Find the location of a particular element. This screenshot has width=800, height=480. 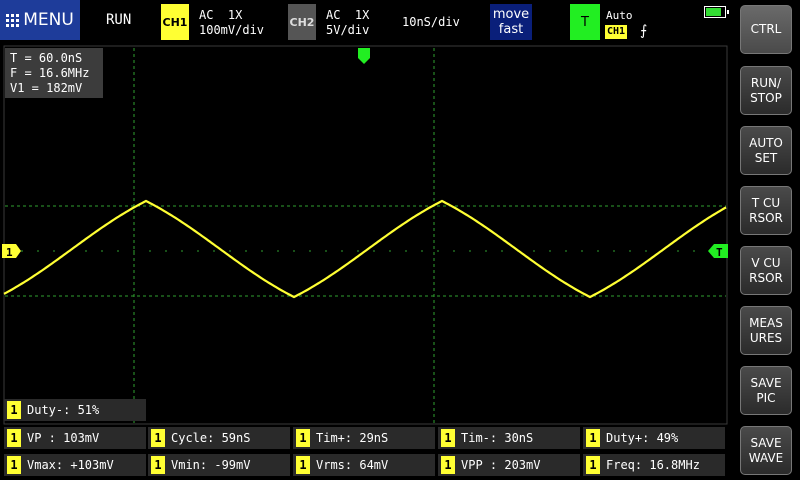

measure-tim-minus: 1 Tim-: 30nS is located at coordinates (509, 438).